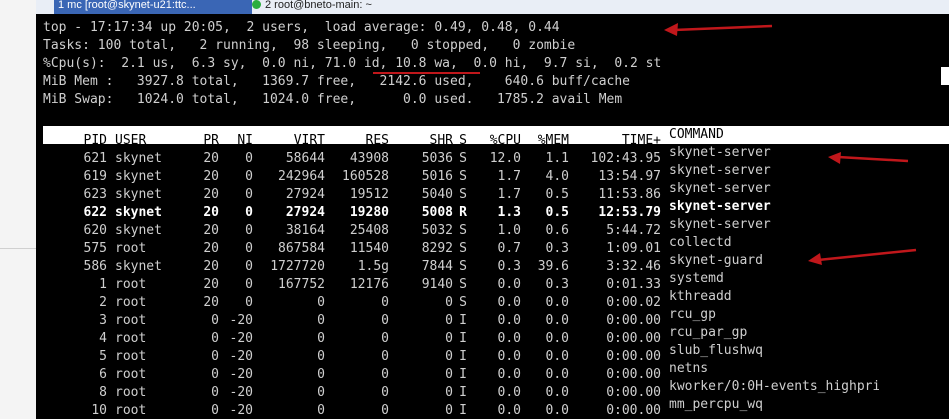 The height and width of the screenshot is (419, 949). What do you see at coordinates (131, 410) in the screenshot?
I see `process-user: root` at bounding box center [131, 410].